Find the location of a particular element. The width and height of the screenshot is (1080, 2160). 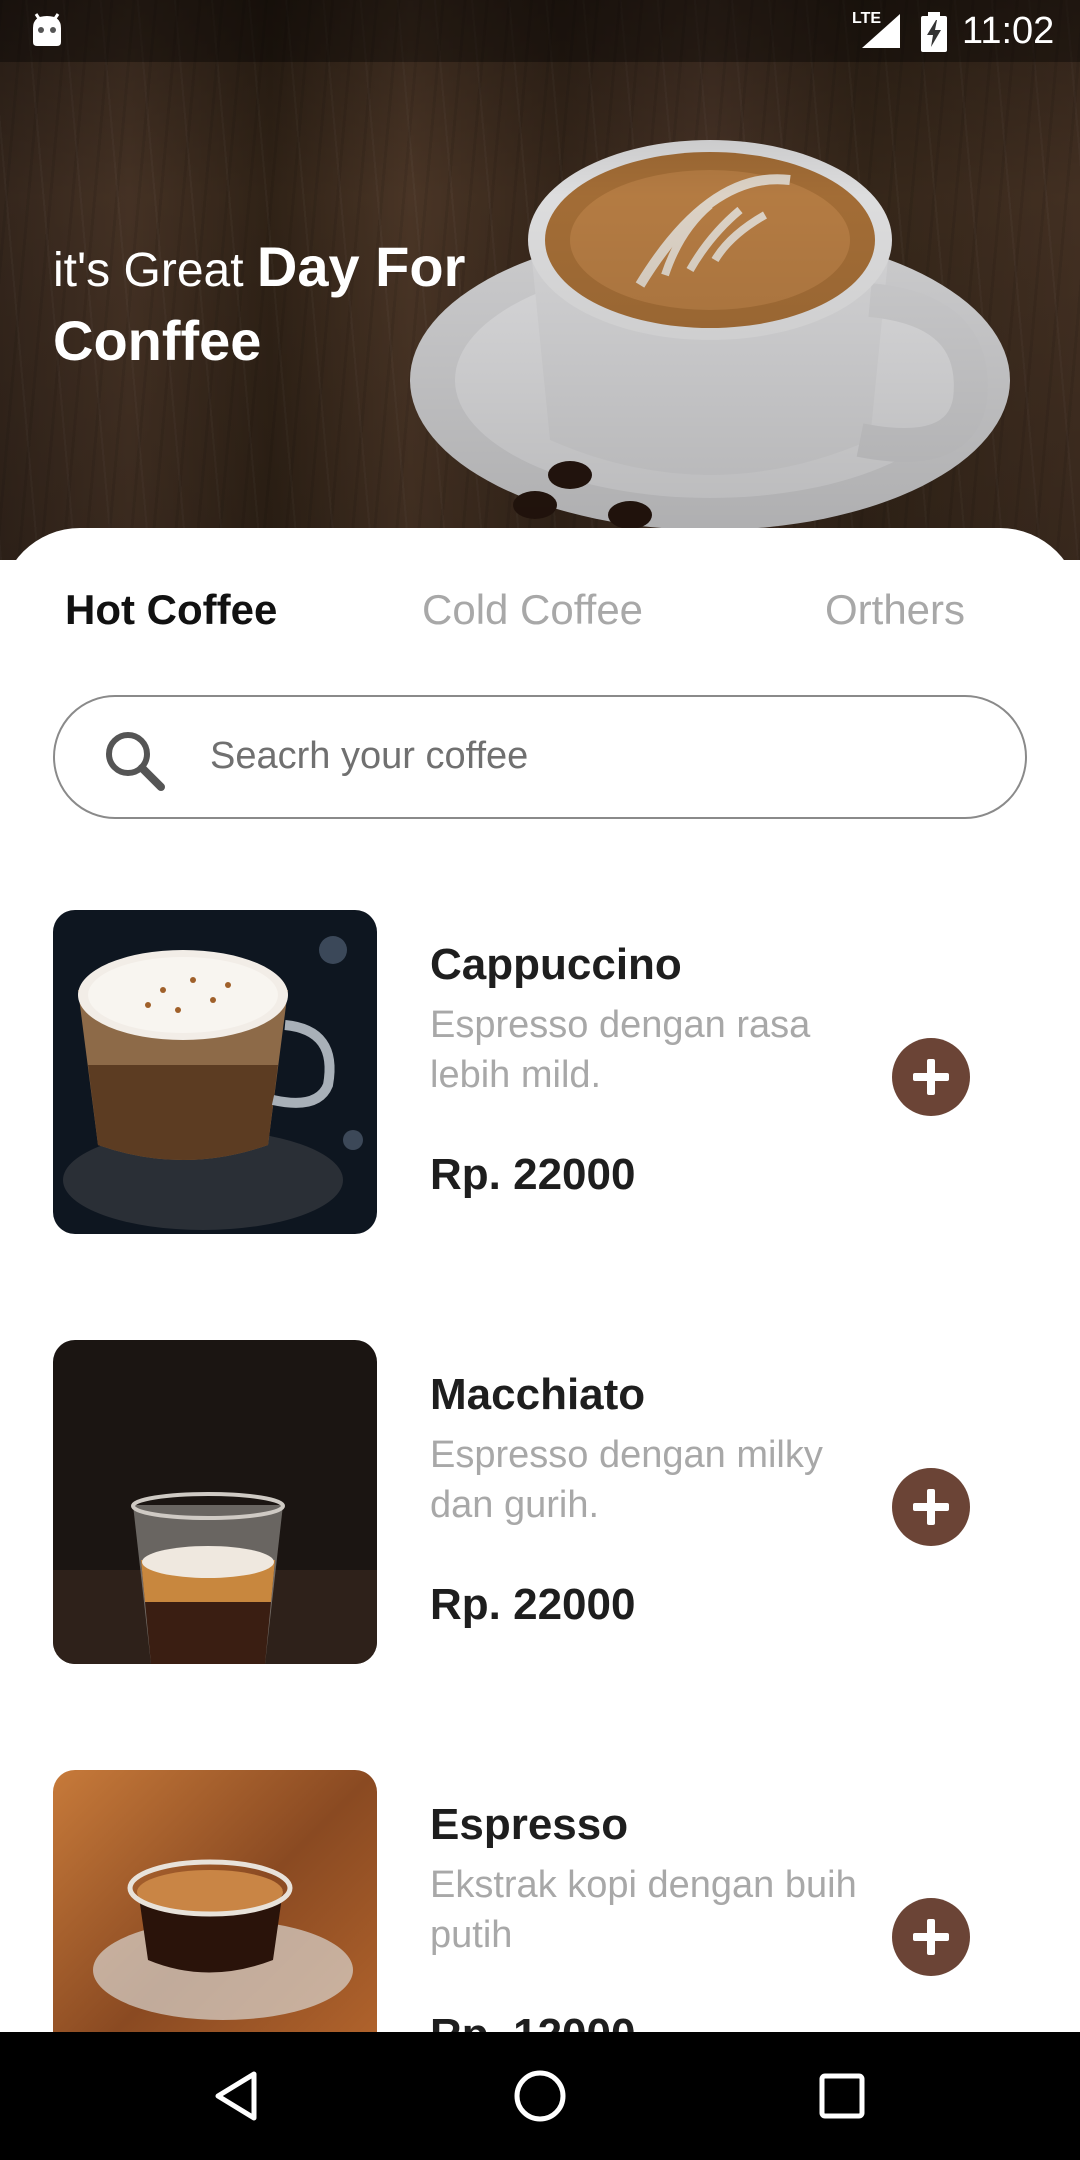

search-placeholder: Seacrh your coffee is located at coordinates (369, 756).